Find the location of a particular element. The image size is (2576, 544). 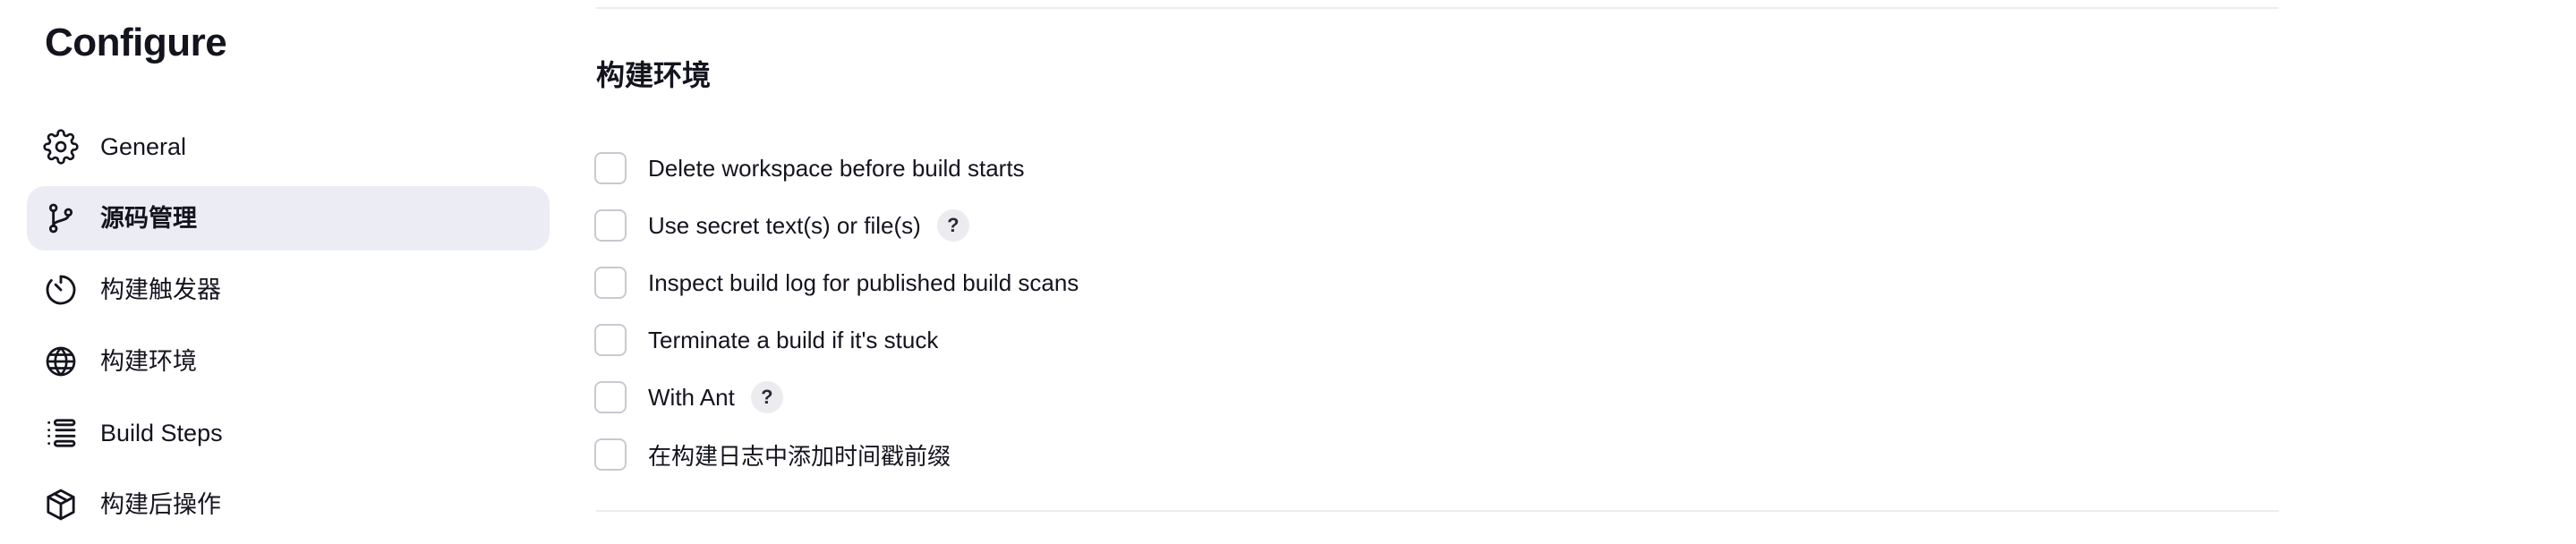

option-timestamps: 在构建日志中添加时间戳前缀 is located at coordinates (836, 454).